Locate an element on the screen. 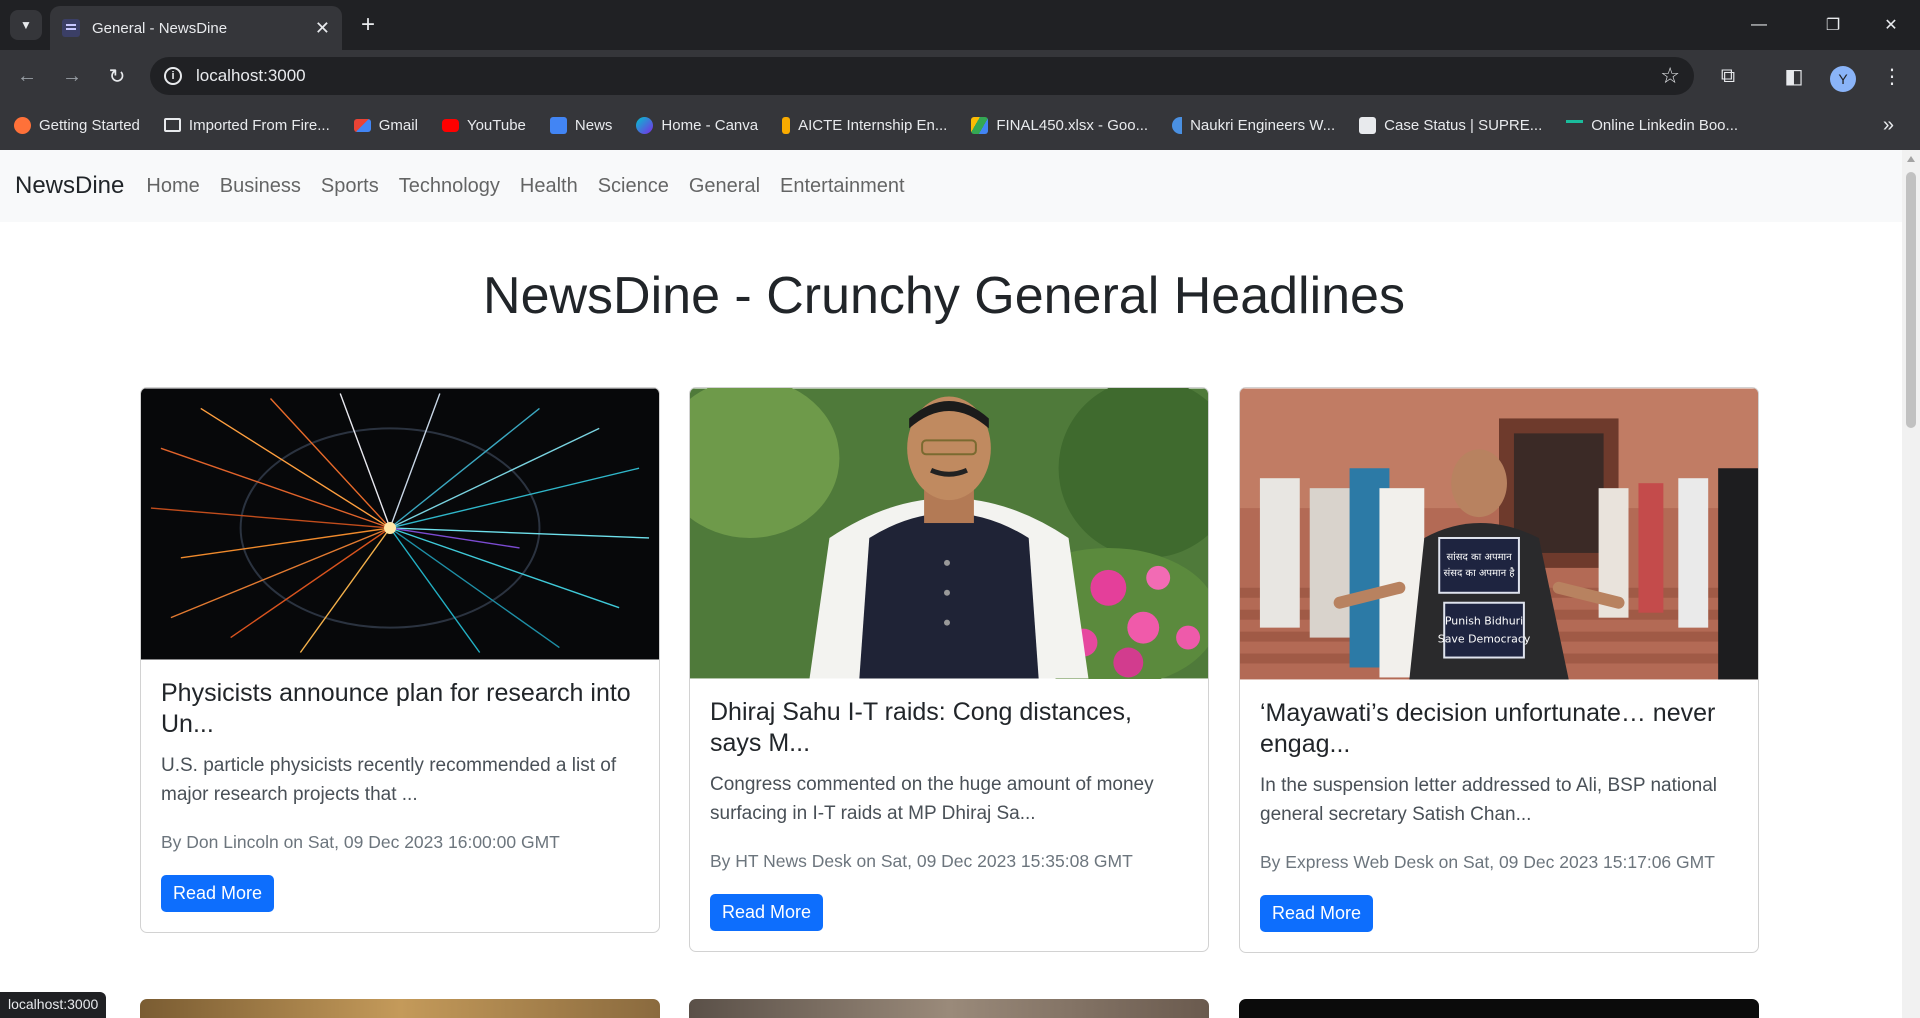  address-bar: i localhost:3000 ☆ is located at coordinates (922, 76).